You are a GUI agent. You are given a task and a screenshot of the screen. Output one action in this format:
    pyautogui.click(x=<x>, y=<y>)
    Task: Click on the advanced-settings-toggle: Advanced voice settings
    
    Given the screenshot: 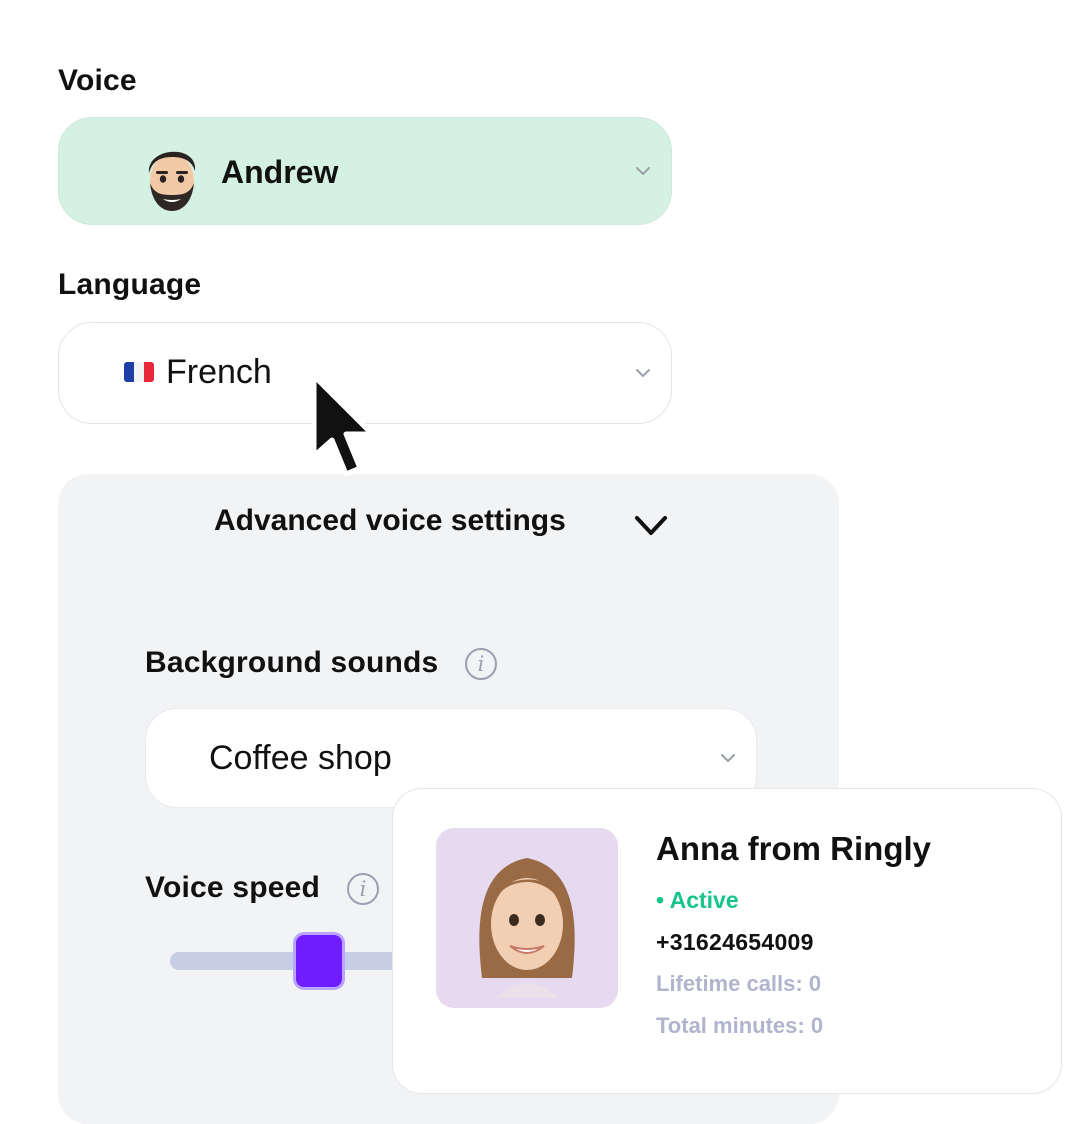 What is the action you would take?
    pyautogui.click(x=390, y=521)
    